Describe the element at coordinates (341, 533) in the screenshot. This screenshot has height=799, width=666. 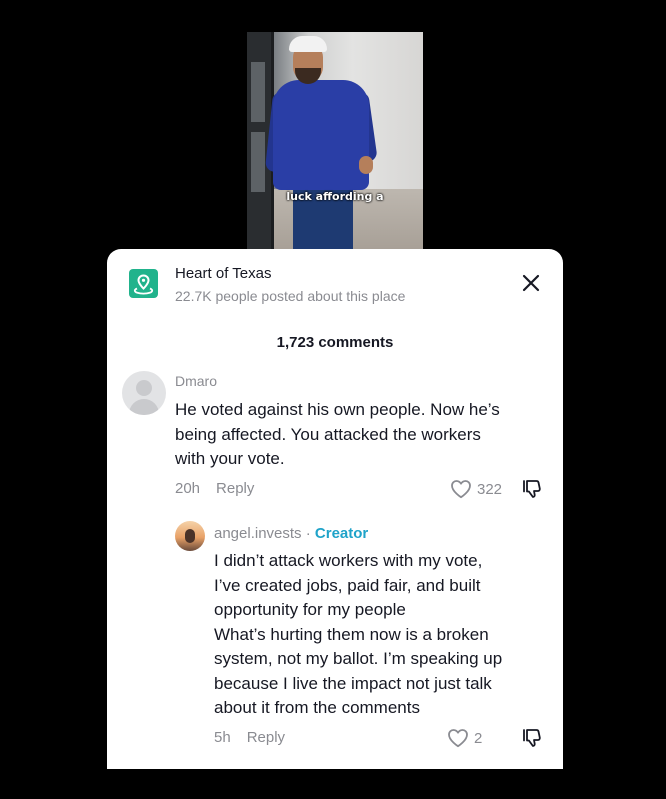
I see `creator-badge: Creator` at that location.